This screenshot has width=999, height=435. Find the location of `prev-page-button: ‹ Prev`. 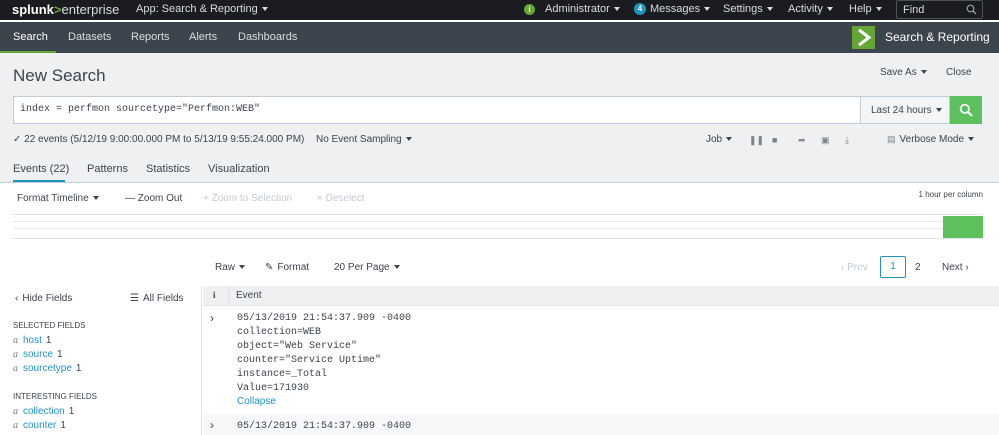

prev-page-button: ‹ Prev is located at coordinates (854, 267).